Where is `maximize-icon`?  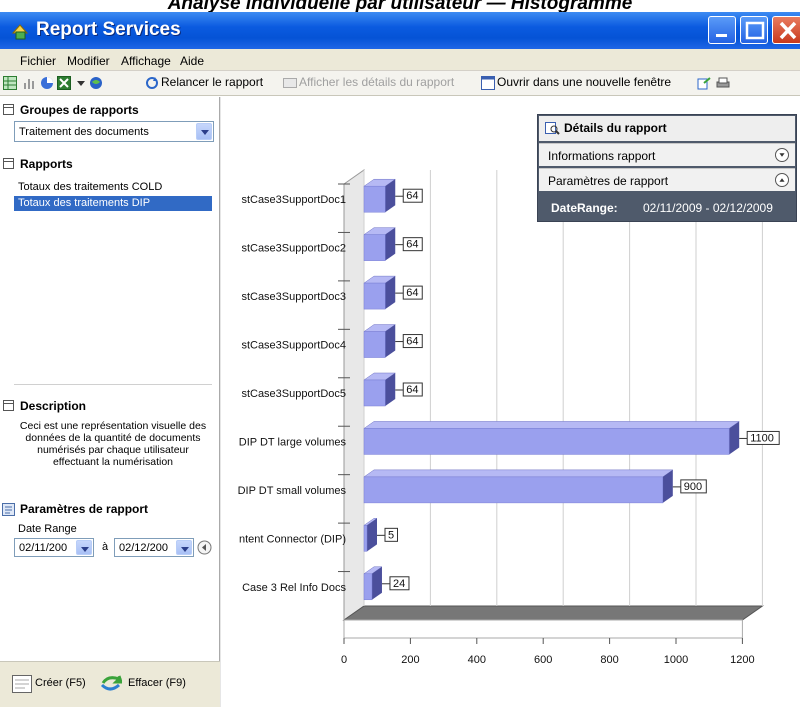
maximize-icon is located at coordinates (755, 30).